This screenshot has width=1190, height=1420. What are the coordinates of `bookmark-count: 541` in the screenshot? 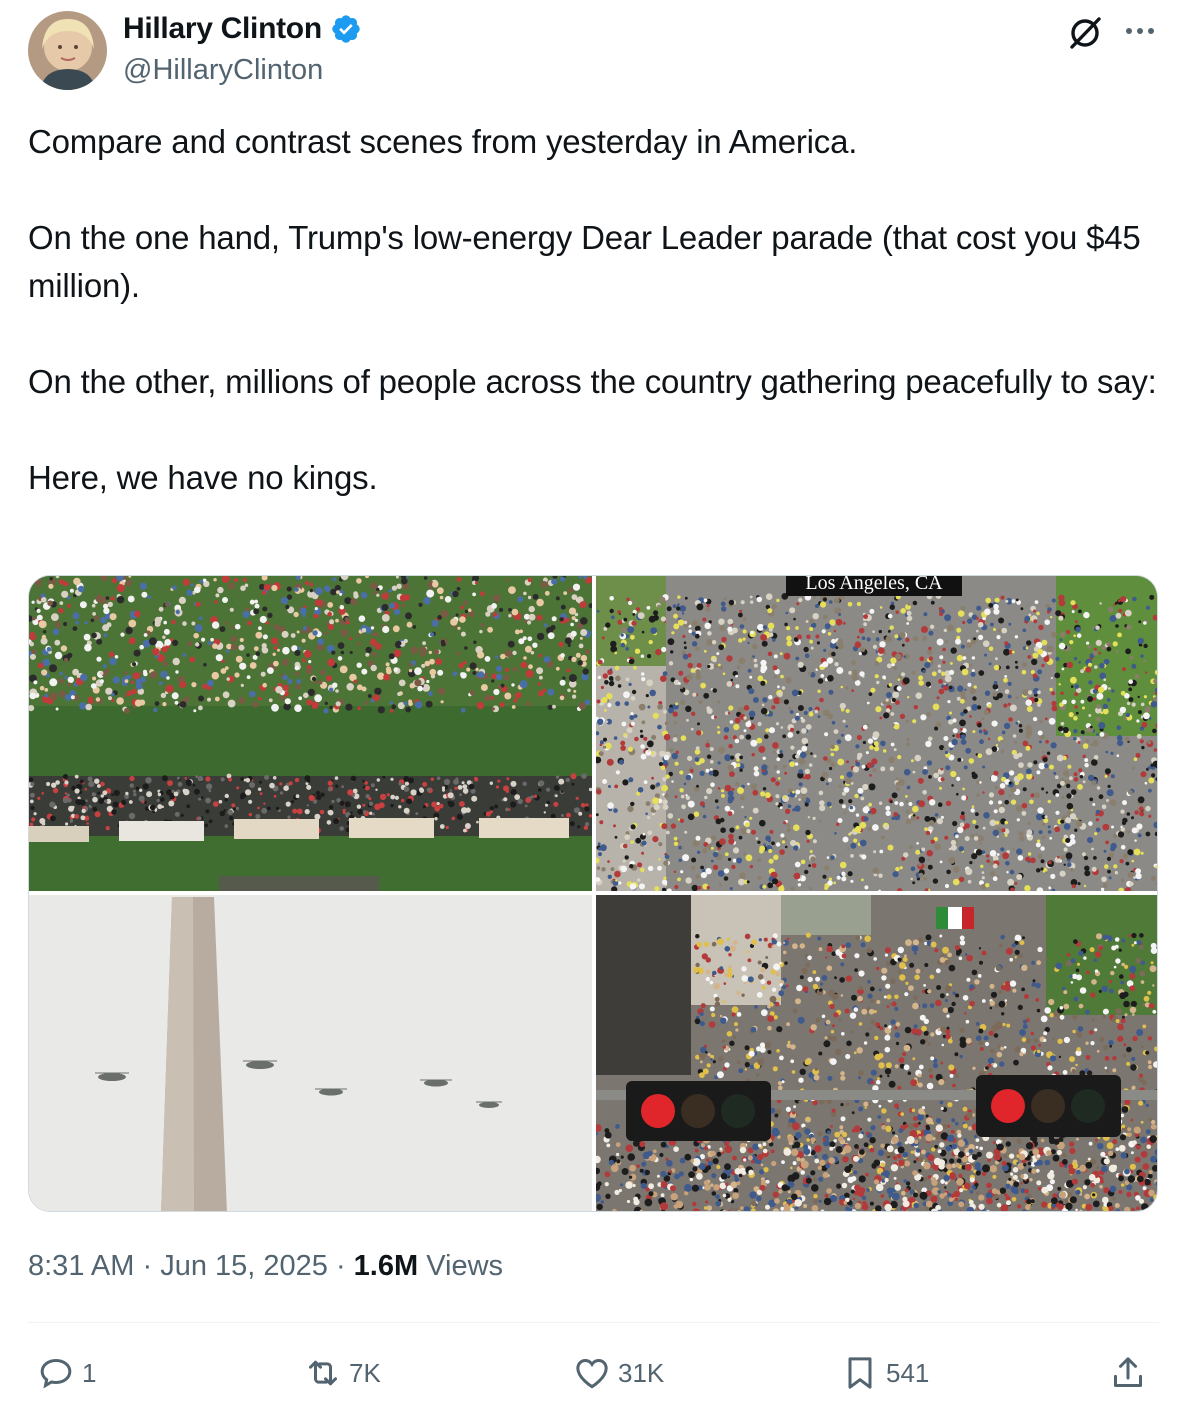 It's located at (908, 1372).